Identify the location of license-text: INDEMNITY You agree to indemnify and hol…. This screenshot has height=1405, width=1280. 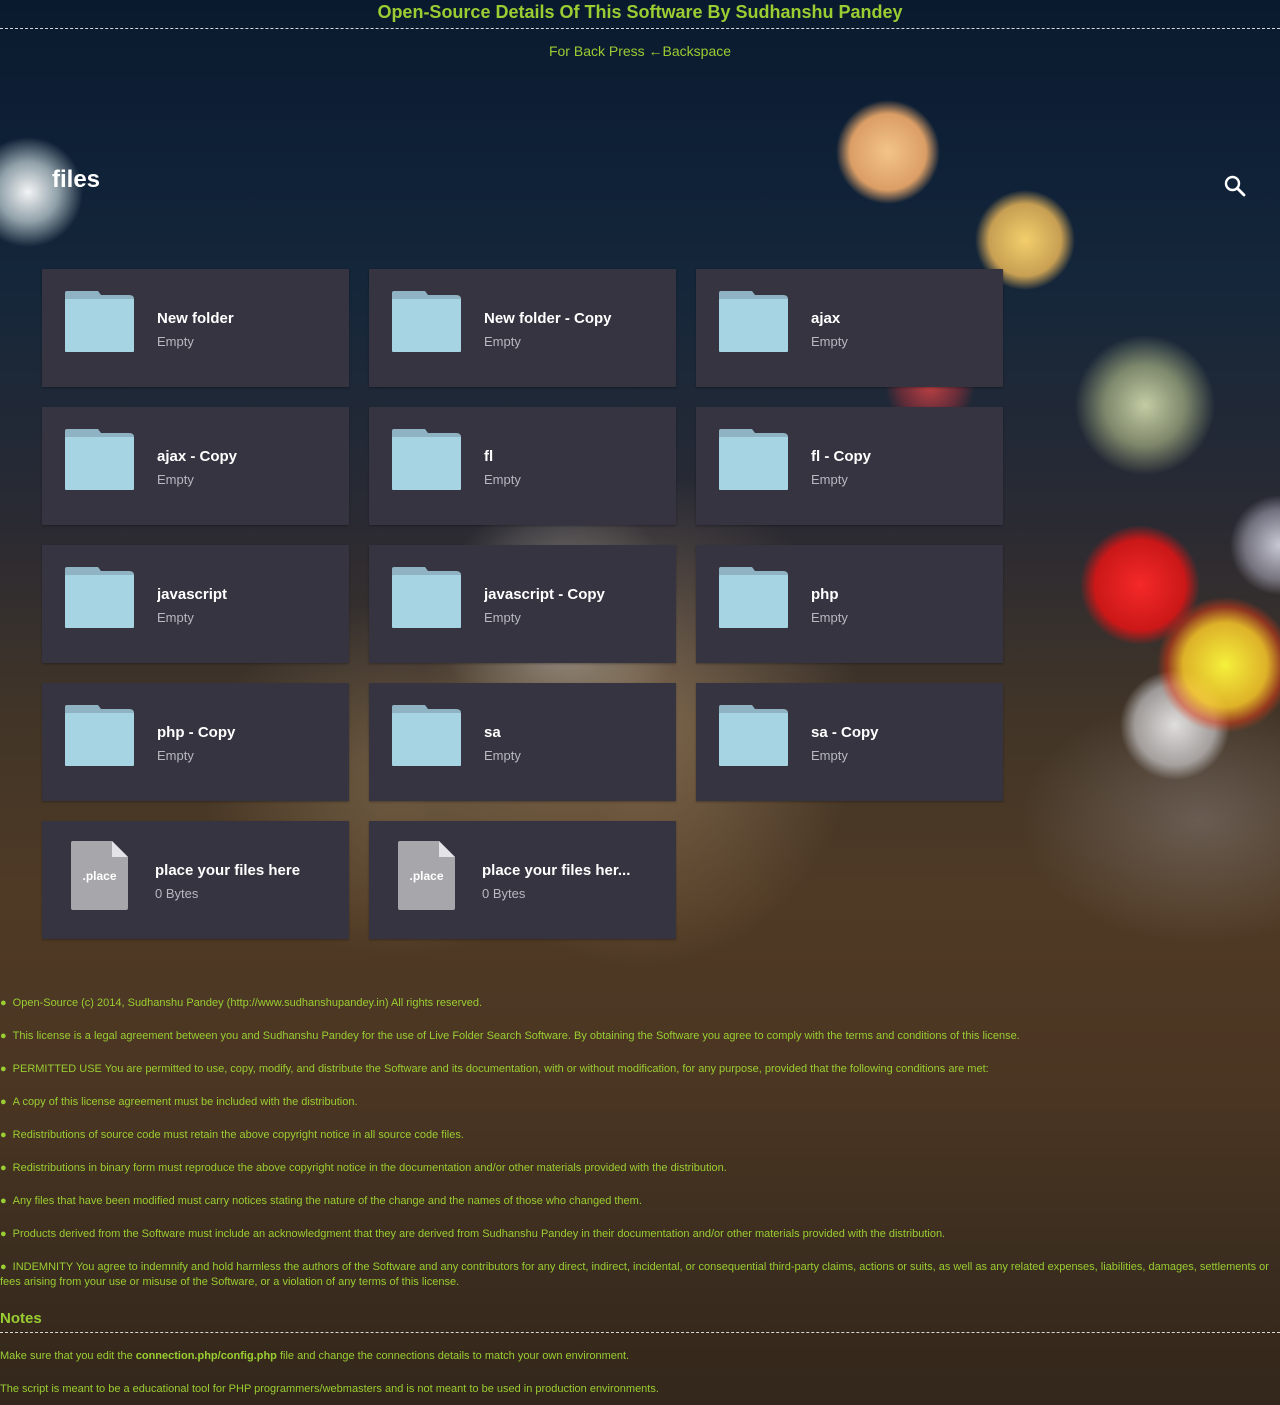
(634, 1274).